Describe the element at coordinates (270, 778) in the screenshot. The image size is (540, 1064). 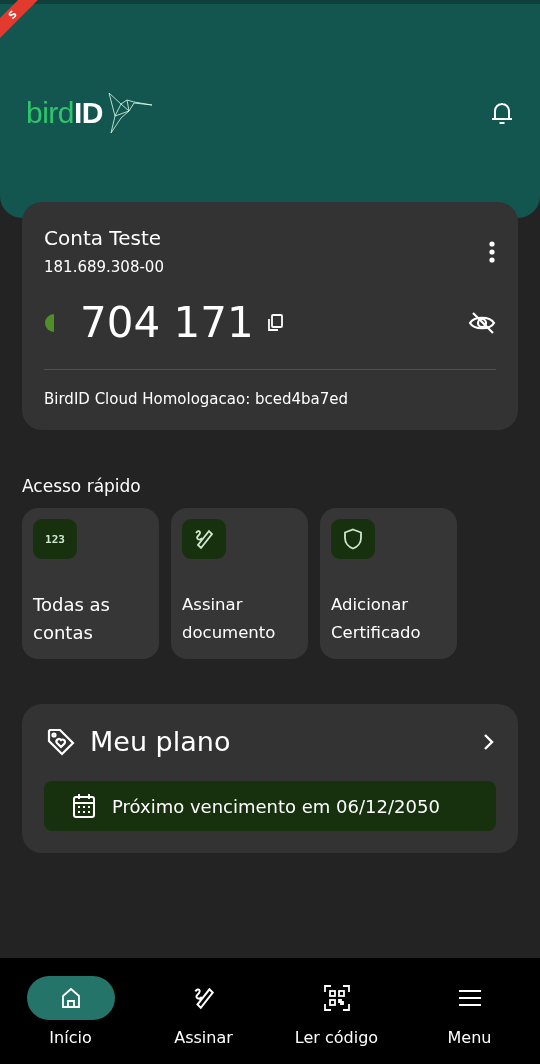
I see `plan-card: Meu plano Próximo vencimento em 06/12/2050` at that location.